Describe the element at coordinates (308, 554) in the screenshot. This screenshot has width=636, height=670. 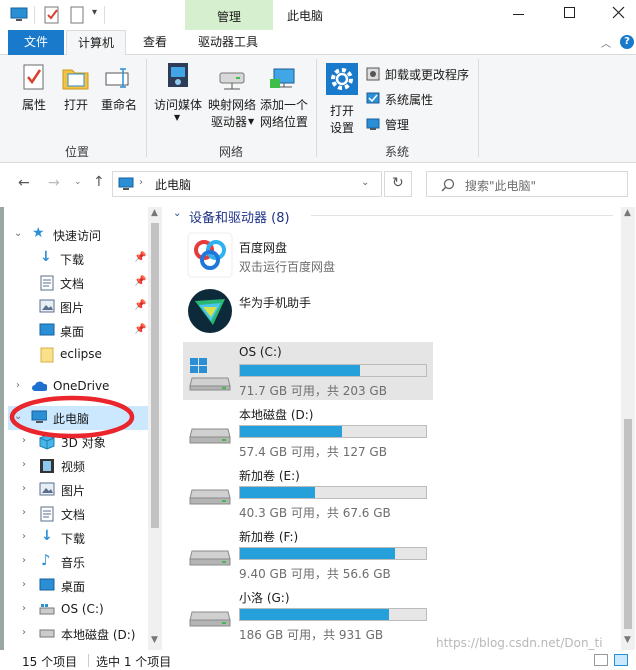
I see `drive-new-f: 新加卷 (F:) 9.40 GB 可用，共 56.6 GB` at that location.